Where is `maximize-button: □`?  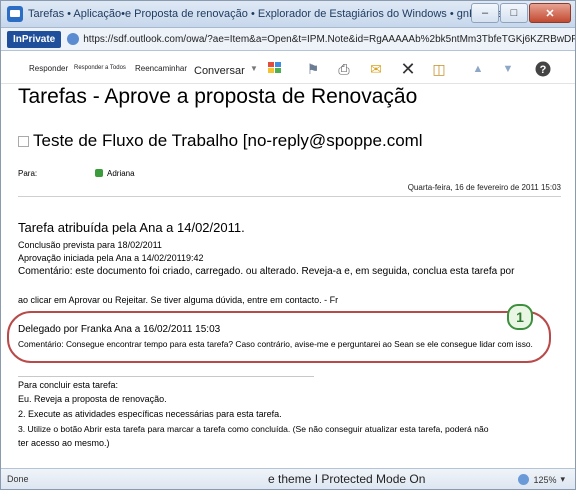
maximize-button: □ is located at coordinates (514, 13).